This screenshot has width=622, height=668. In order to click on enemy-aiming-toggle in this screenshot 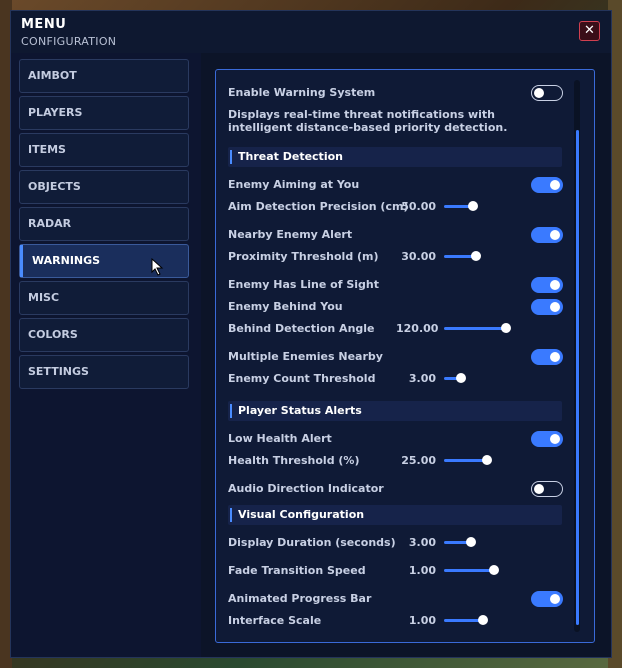, I will do `click(547, 185)`.